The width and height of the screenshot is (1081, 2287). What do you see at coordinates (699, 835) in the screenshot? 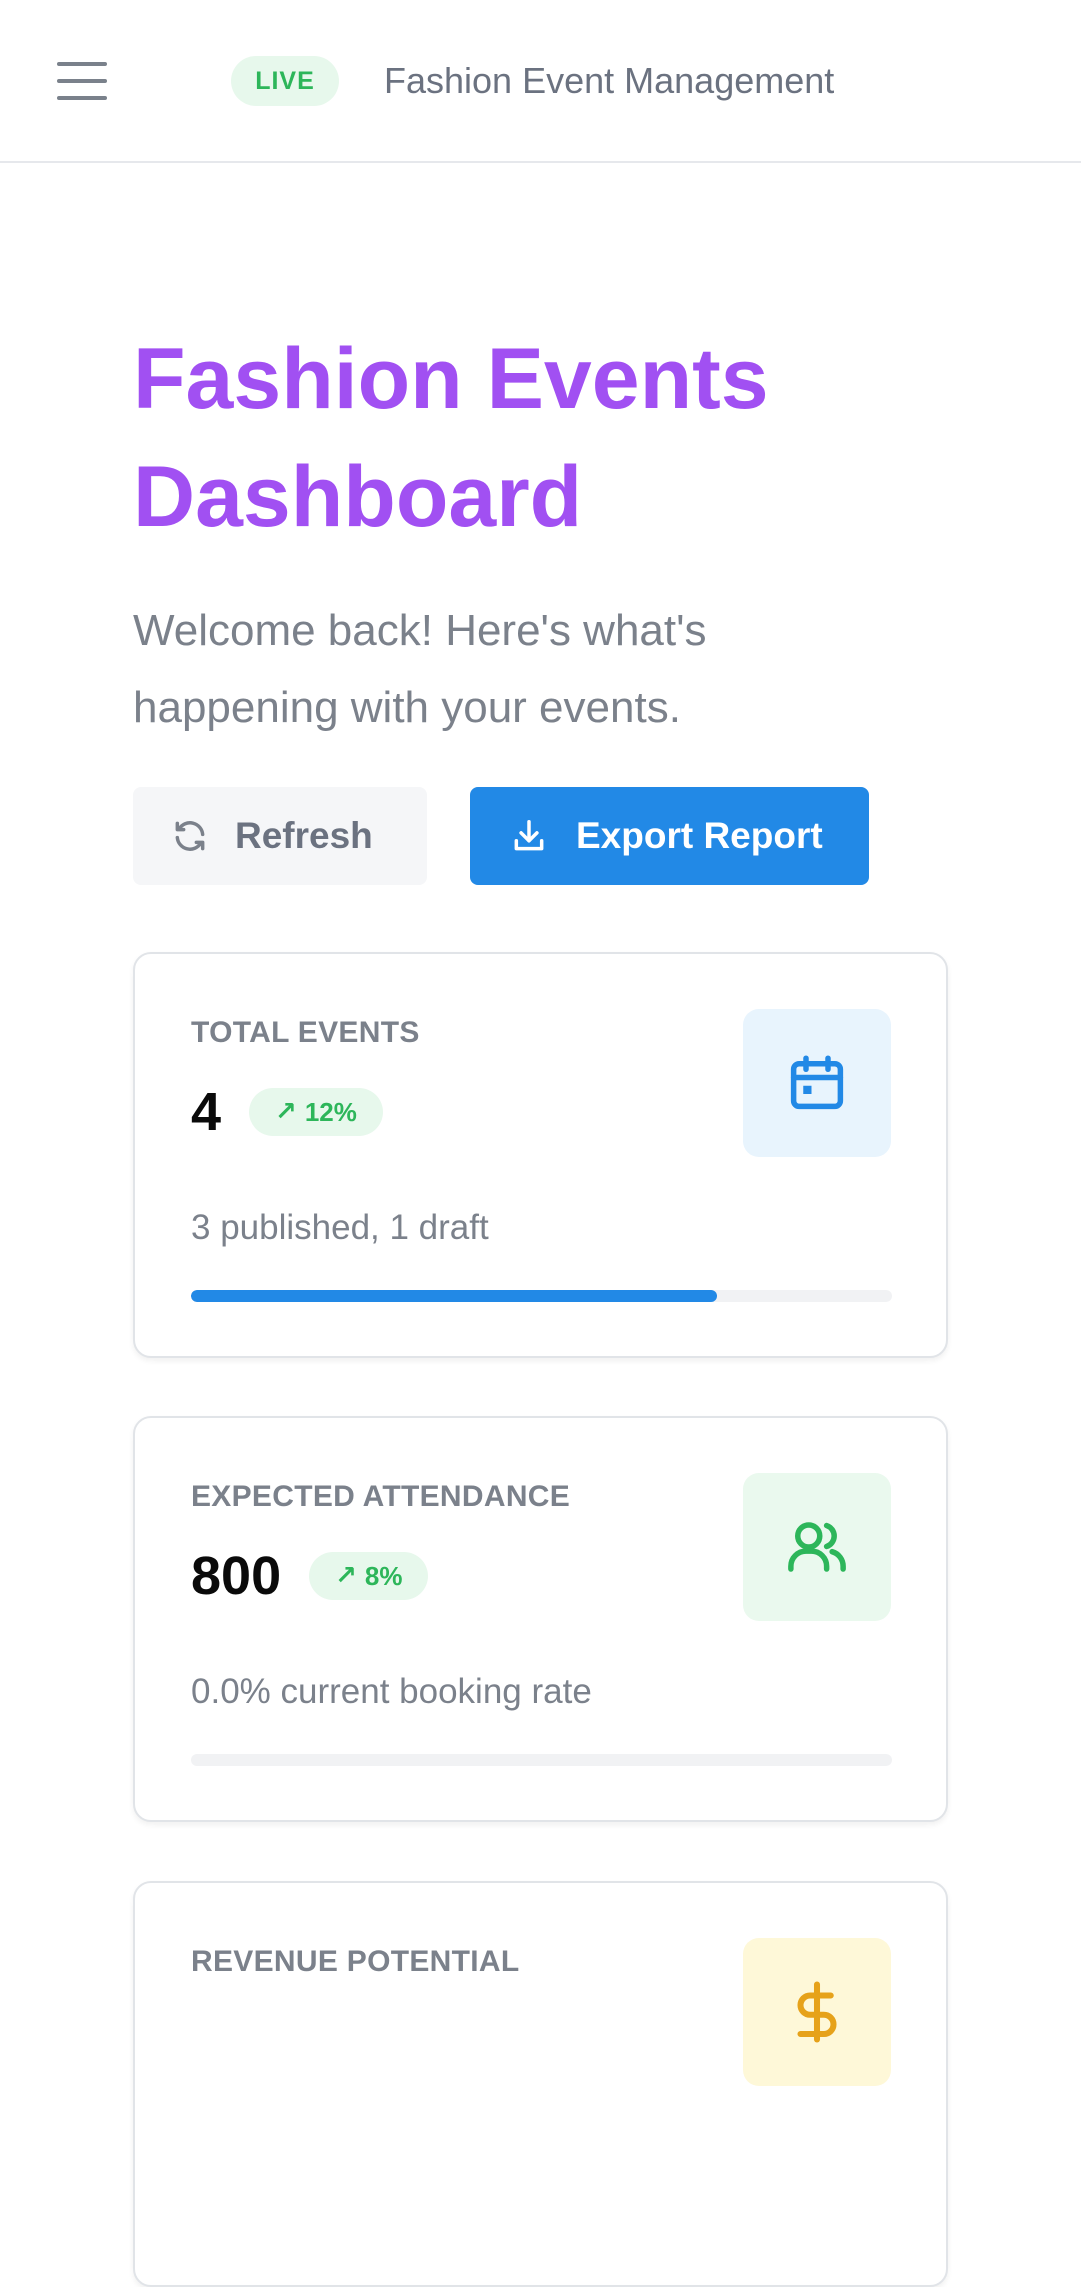
I see `export-report-button-label: Export Report` at bounding box center [699, 835].